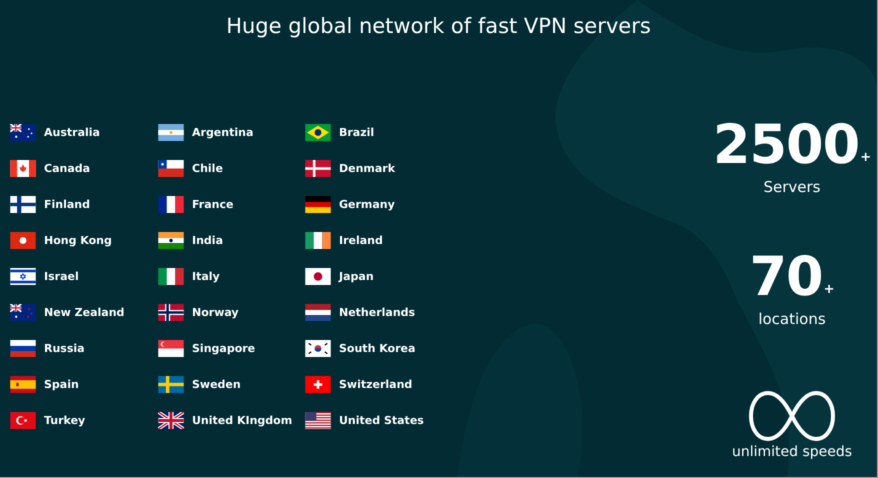  I want to click on country-name: Sweden, so click(216, 384).